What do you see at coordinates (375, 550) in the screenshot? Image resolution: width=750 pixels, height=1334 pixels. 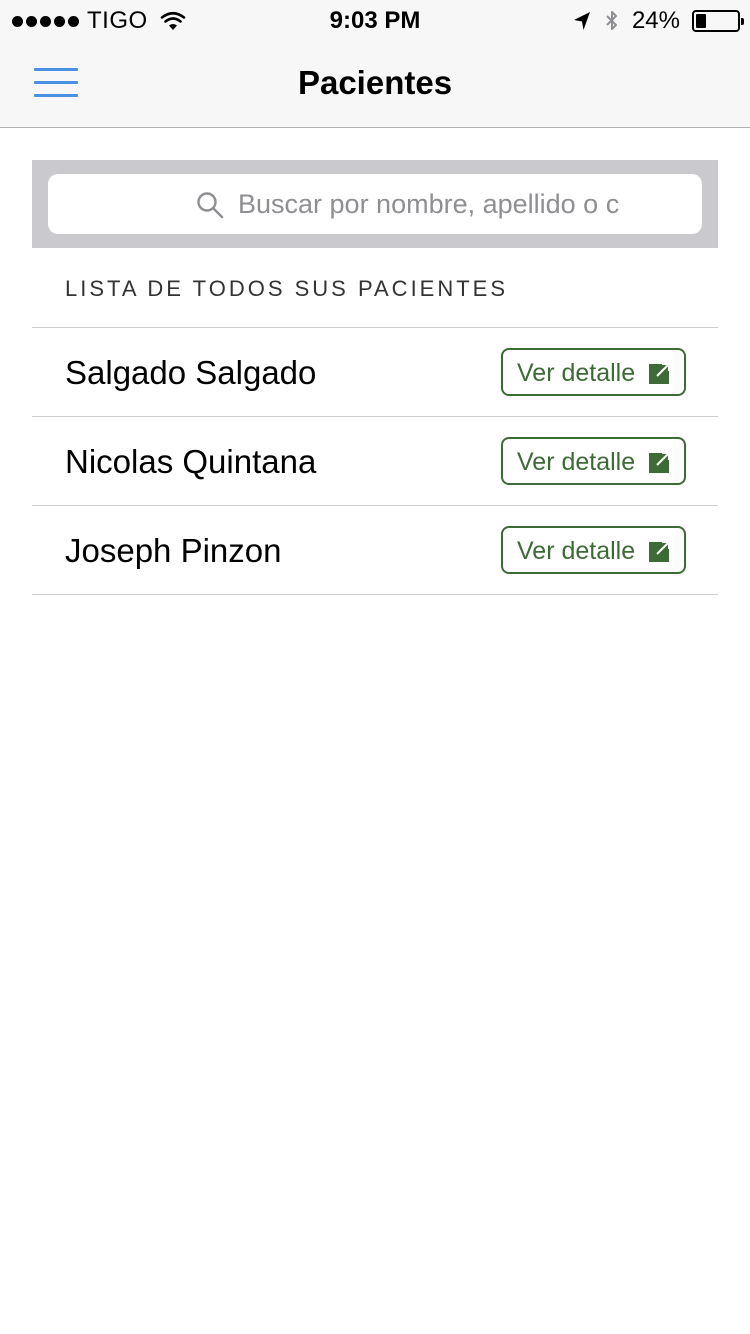 I see `list-item: Joseph Pinzon Ver detalle` at bounding box center [375, 550].